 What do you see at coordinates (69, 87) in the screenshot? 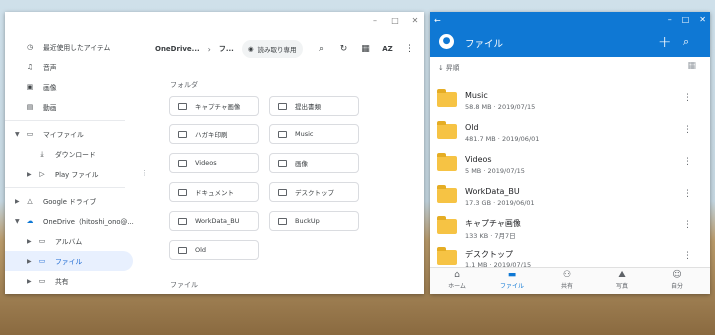
I see `sidebar-item-images: ▣ 画像` at bounding box center [69, 87].